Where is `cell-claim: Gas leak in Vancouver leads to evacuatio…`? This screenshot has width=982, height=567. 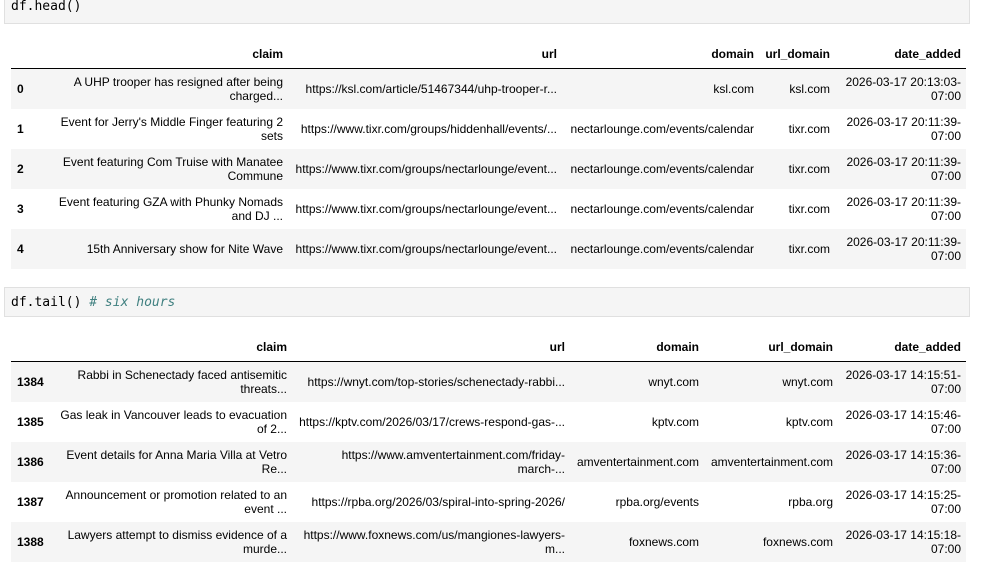 cell-claim: Gas leak in Vancouver leads to evacuatio… is located at coordinates (173, 421).